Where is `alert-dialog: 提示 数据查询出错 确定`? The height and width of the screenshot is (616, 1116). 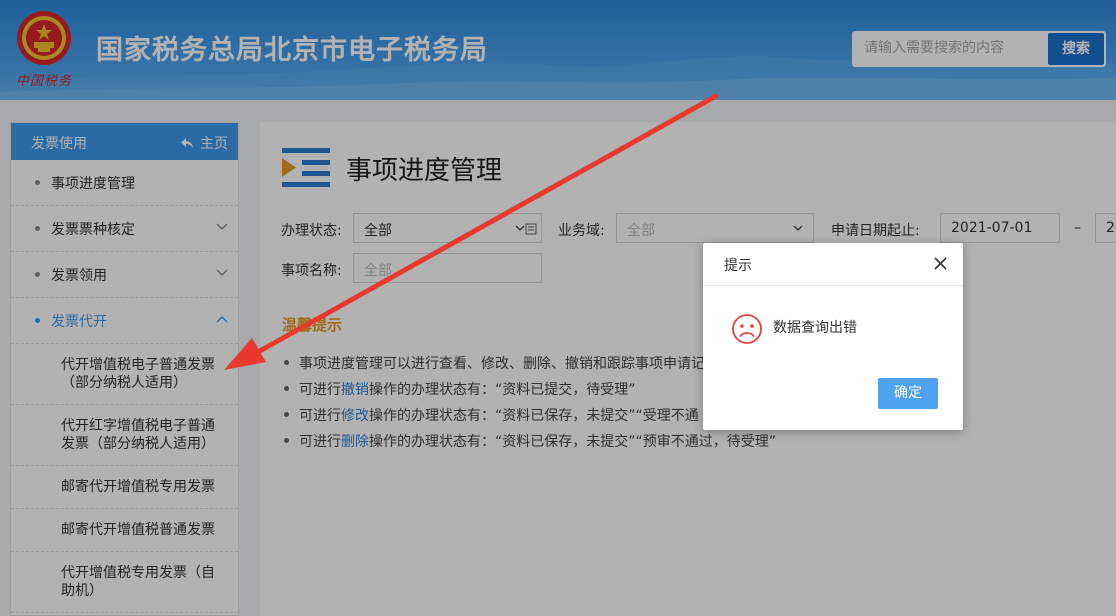 alert-dialog: 提示 数据查询出错 确定 is located at coordinates (833, 336).